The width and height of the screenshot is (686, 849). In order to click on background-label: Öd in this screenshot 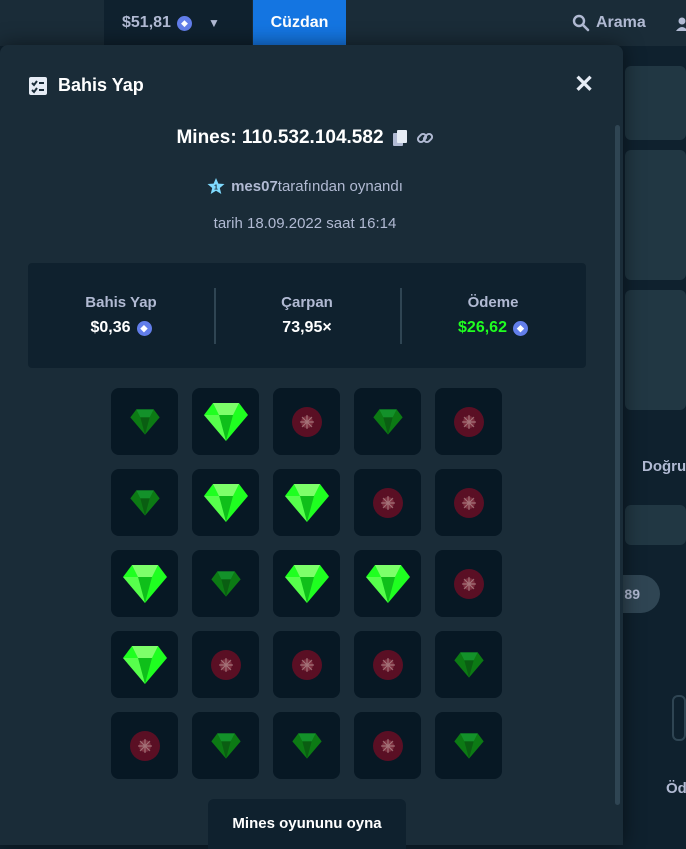, I will do `click(676, 788)`.